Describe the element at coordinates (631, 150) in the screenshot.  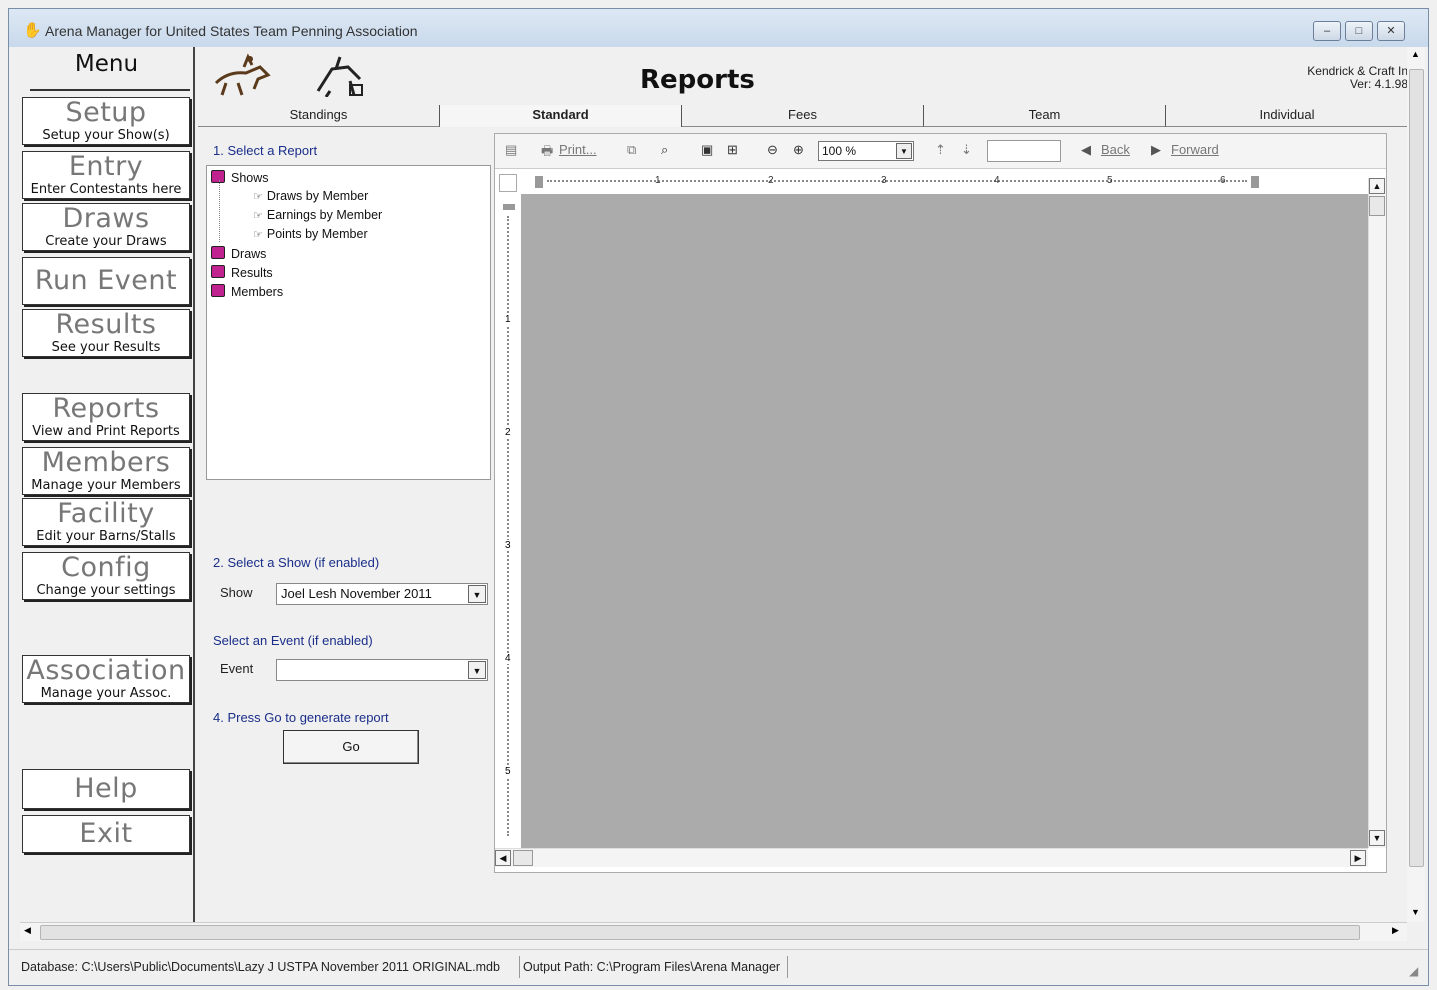
I see `copy-icon: ⧉` at that location.